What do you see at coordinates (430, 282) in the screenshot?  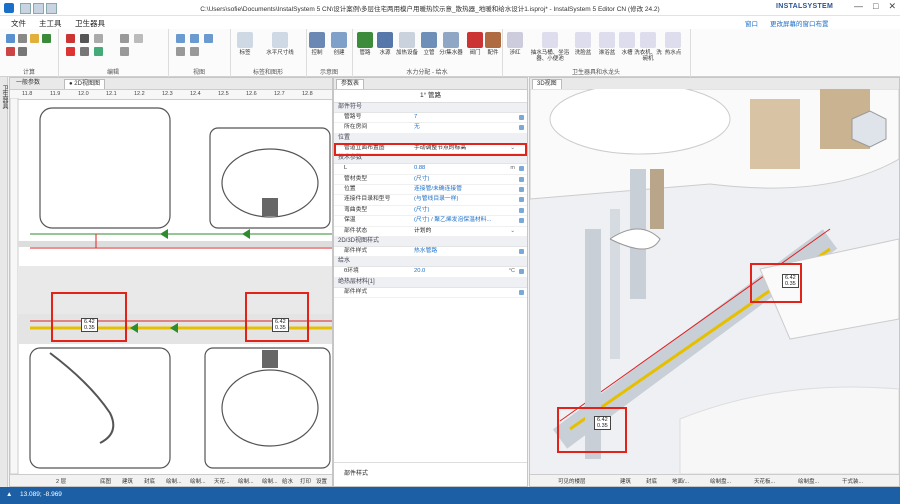 I see `section-insulation: 绝热层材料[1]` at bounding box center [430, 282].